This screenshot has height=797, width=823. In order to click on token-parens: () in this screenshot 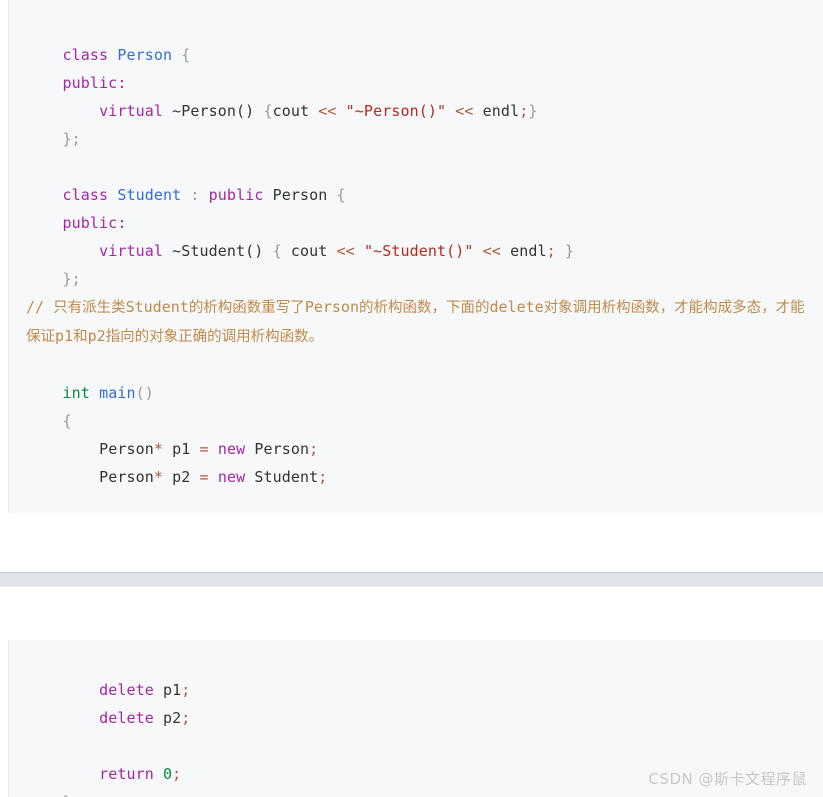, I will do `click(144, 393)`.